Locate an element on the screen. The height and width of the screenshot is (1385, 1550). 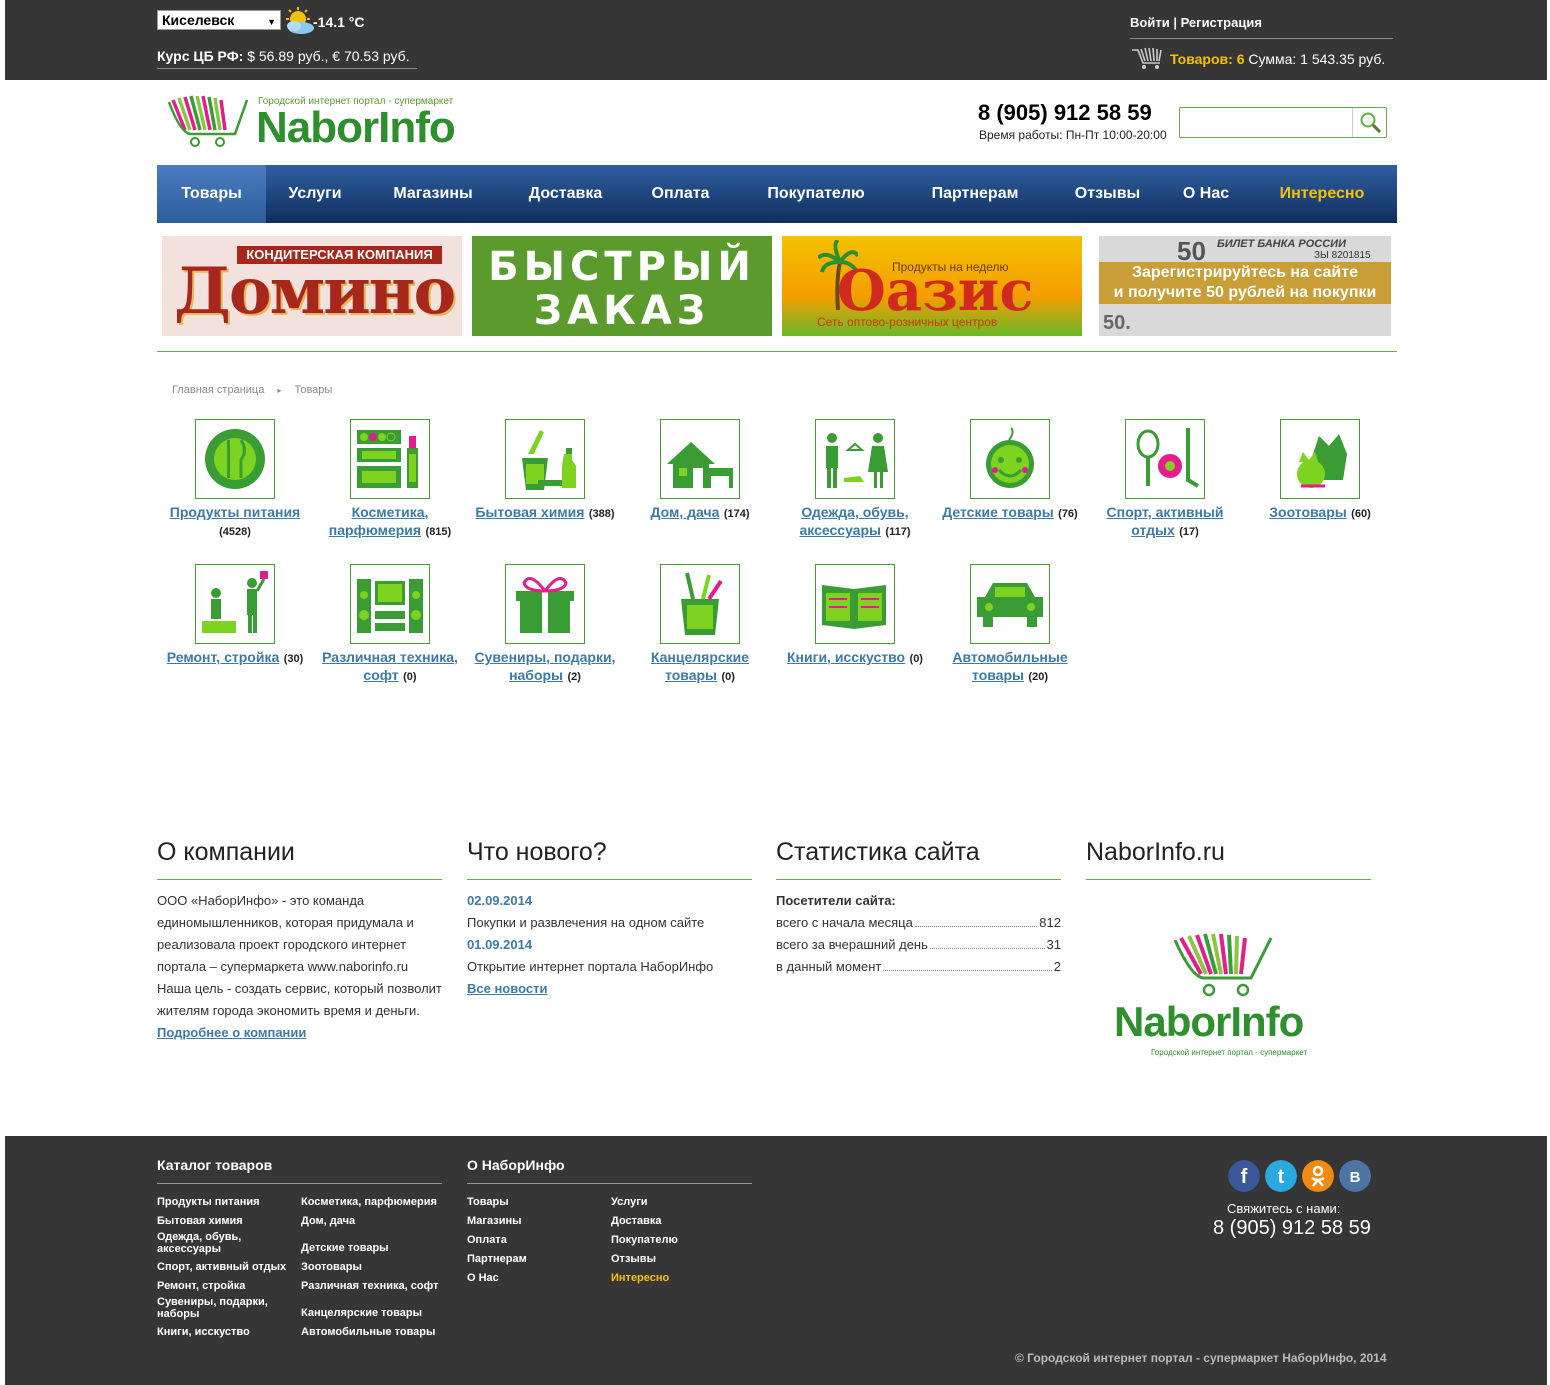
category-electronics: Различная техника, софт (0) is located at coordinates (390, 624).